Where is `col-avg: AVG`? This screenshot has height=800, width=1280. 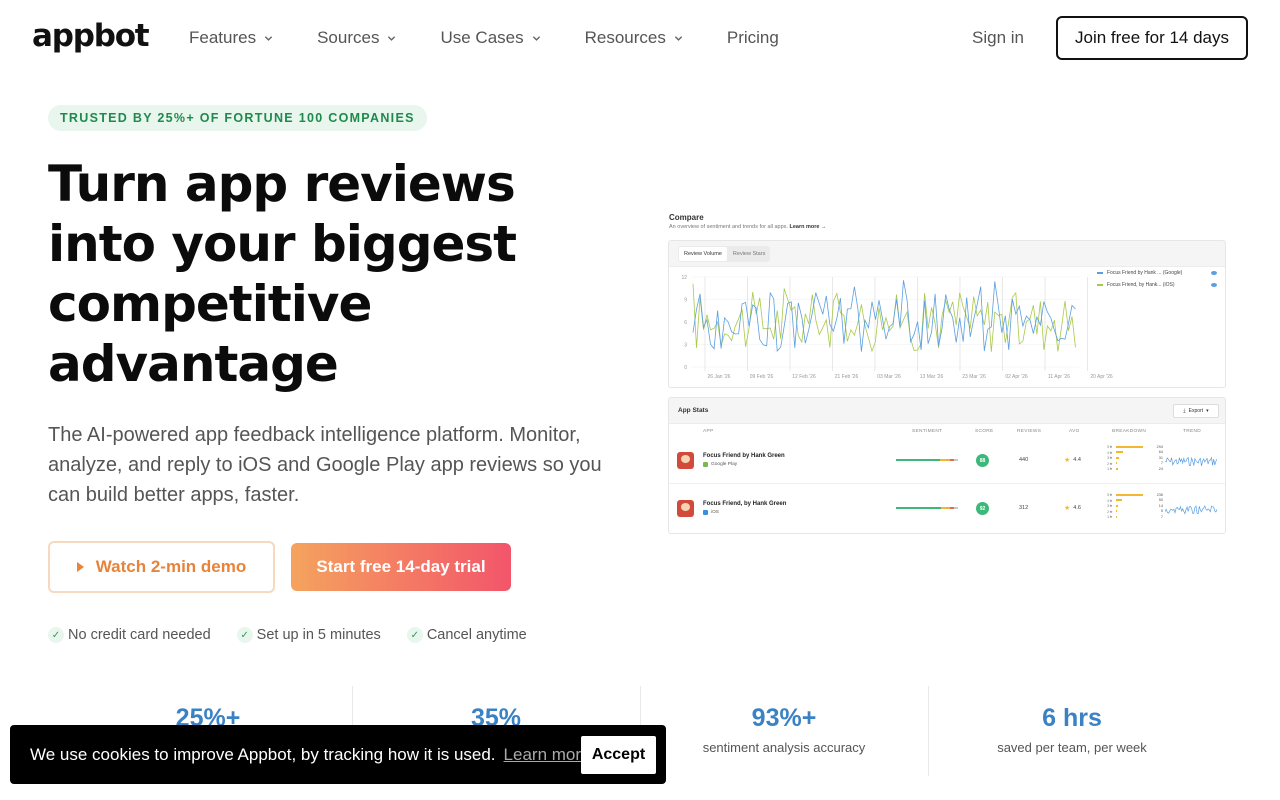
col-avg: AVG is located at coordinates (1074, 431).